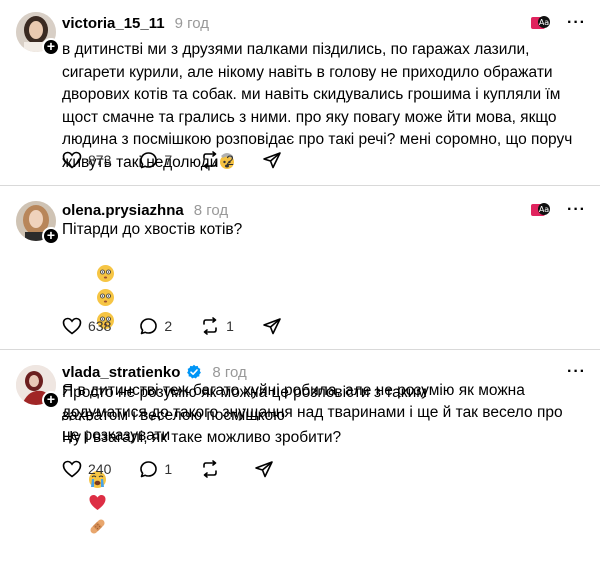 This screenshot has width=600, height=563. Describe the element at coordinates (100, 326) in the screenshot. I see `like-count: 638` at that location.